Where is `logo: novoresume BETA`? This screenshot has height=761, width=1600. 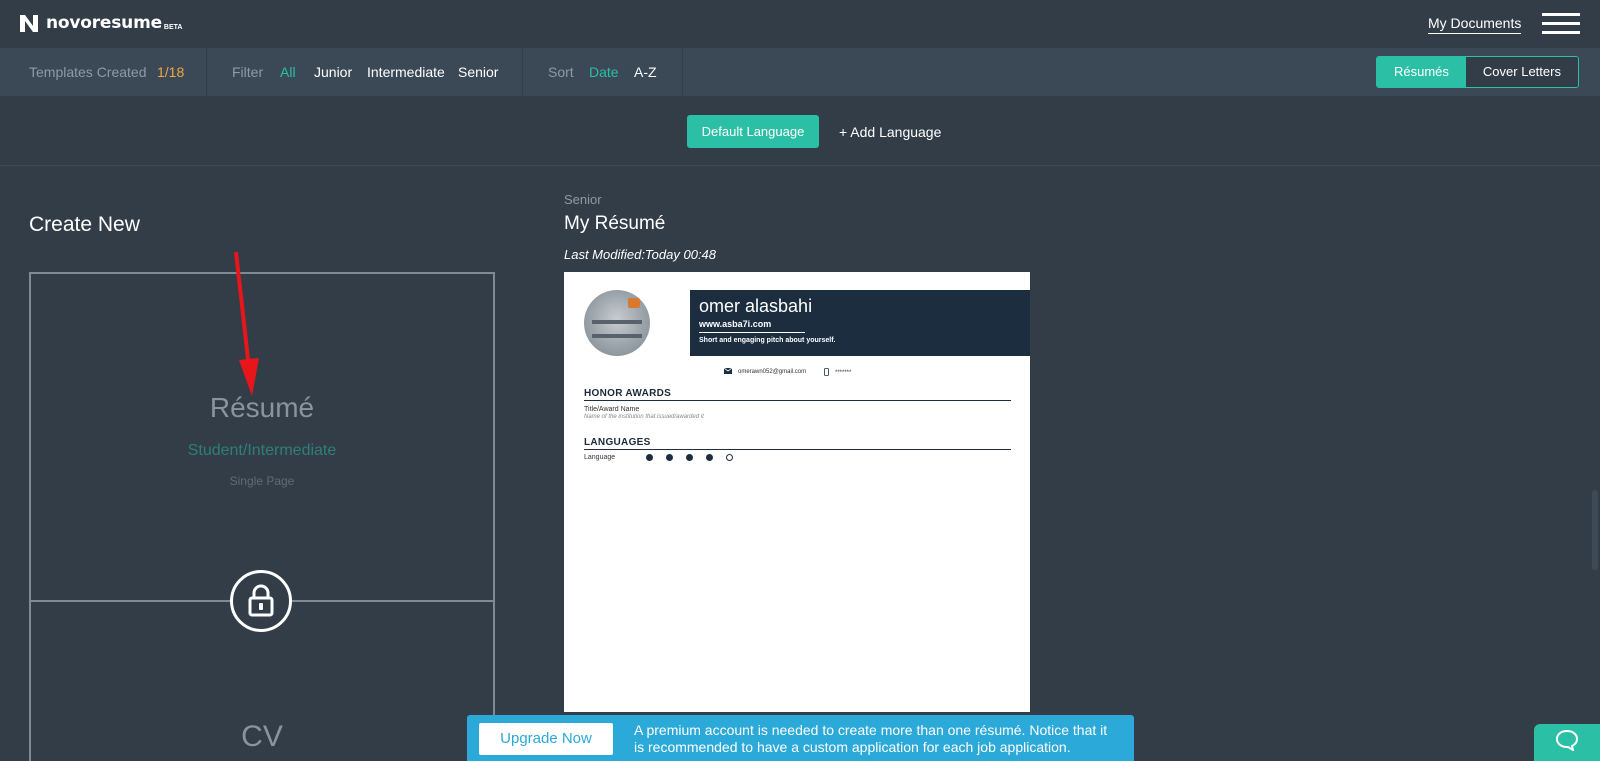
logo: novoresume BETA is located at coordinates (100, 23).